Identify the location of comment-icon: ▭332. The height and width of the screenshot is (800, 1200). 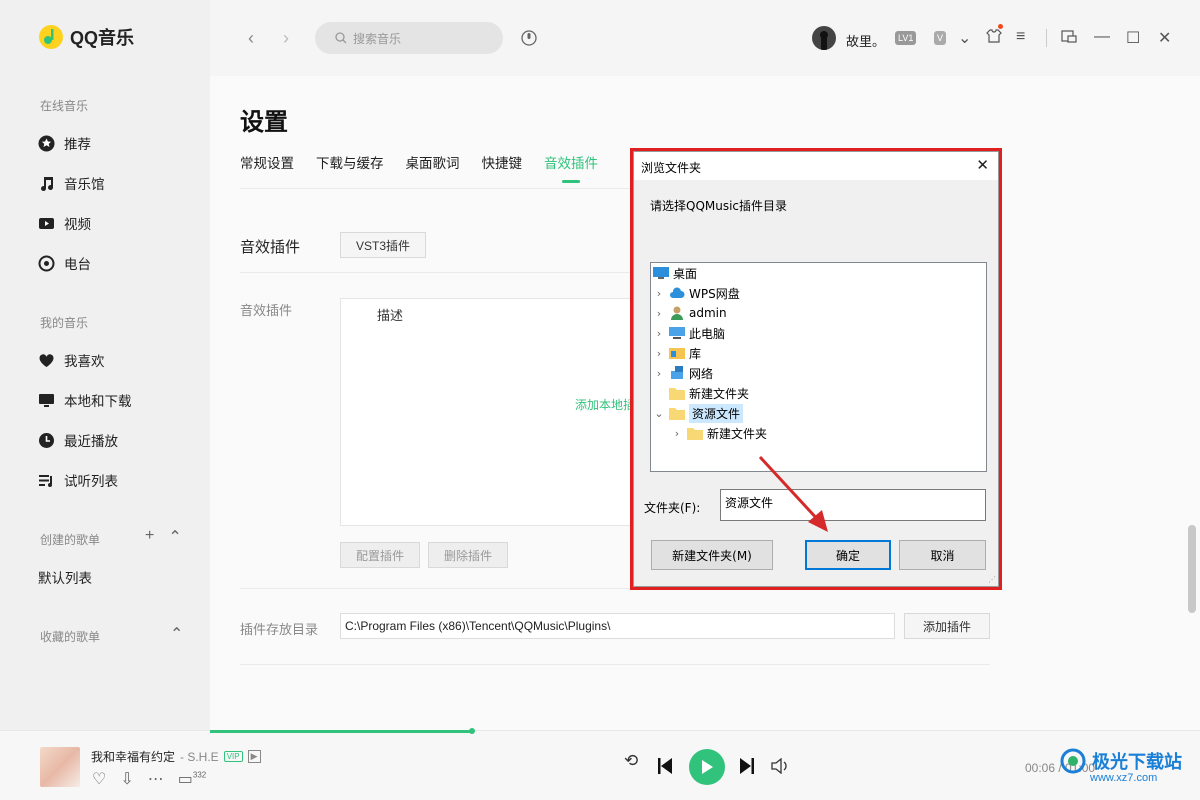
(192, 779).